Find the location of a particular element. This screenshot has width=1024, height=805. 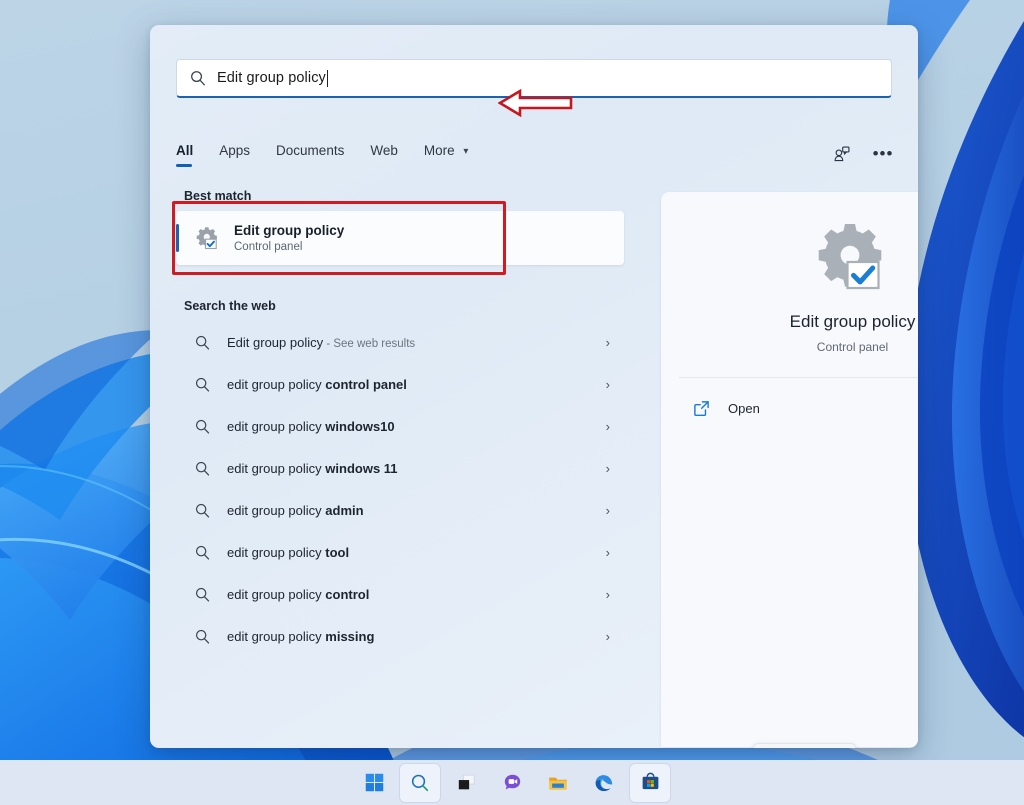

web-suggestion-label: edit group policy windows10 is located at coordinates (311, 426).